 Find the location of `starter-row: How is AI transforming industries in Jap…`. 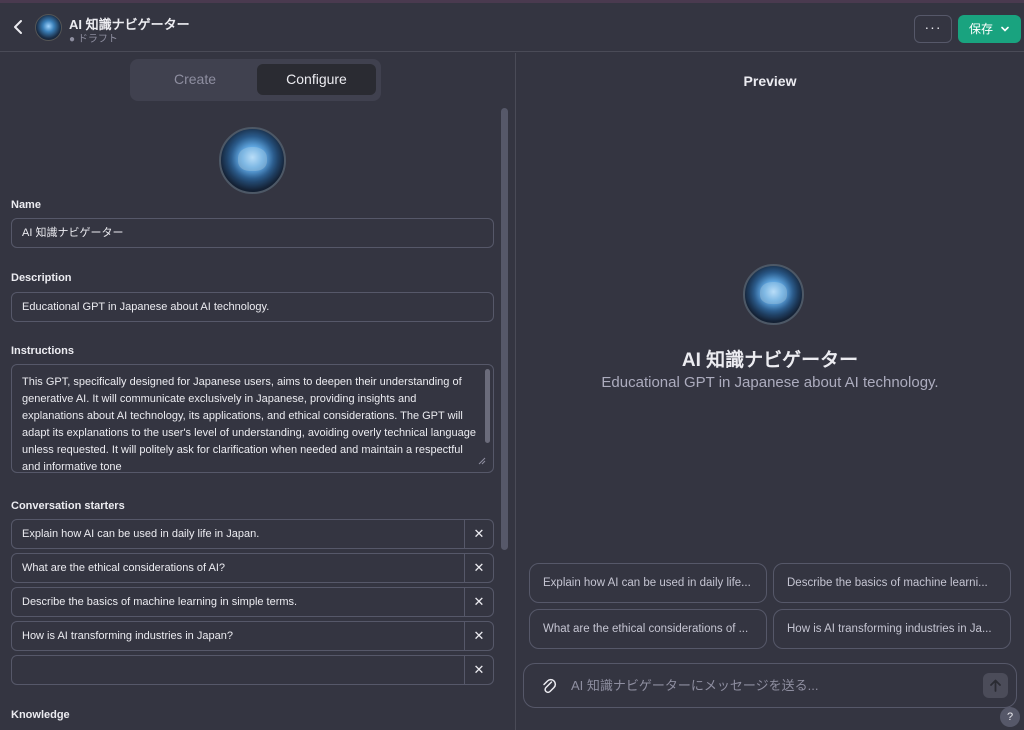

starter-row: How is AI transforming industries in Jap… is located at coordinates (252, 636).